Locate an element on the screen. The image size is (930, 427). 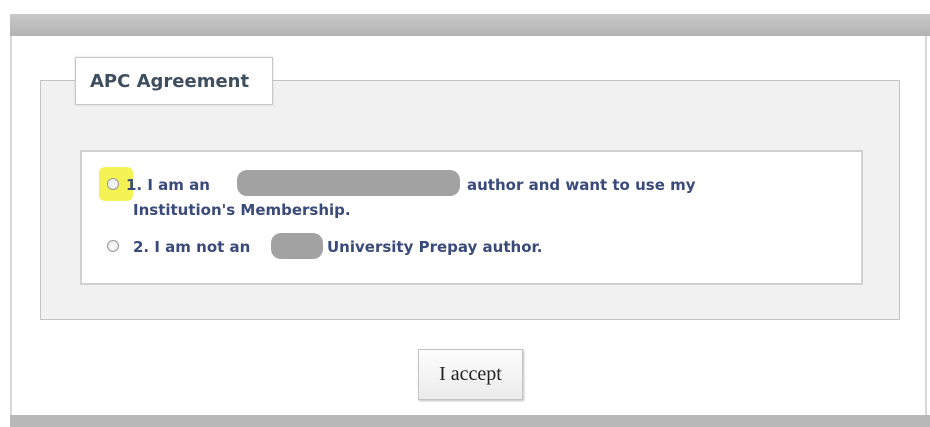
window-left-border is located at coordinates (11, 226).